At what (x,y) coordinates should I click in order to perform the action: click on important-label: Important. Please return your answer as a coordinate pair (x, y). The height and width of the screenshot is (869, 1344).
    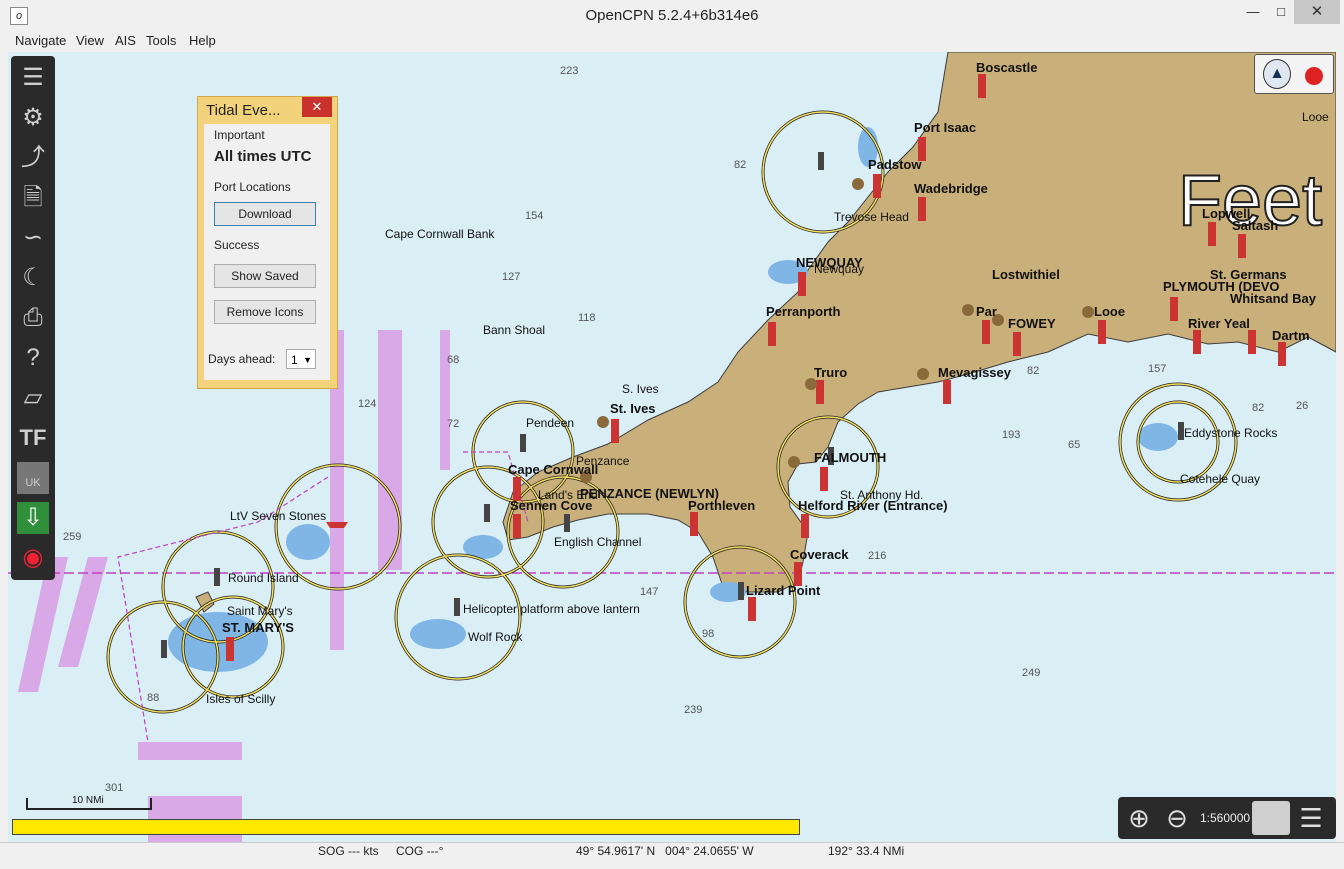
    Looking at the image, I should click on (239, 135).